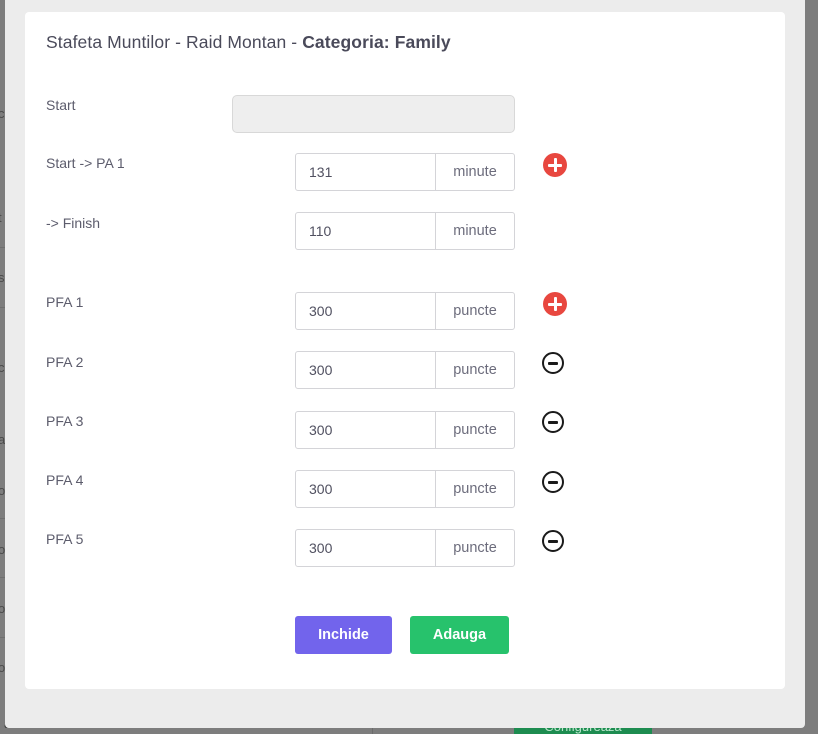  What do you see at coordinates (343, 635) in the screenshot?
I see `close-button: Inchide` at bounding box center [343, 635].